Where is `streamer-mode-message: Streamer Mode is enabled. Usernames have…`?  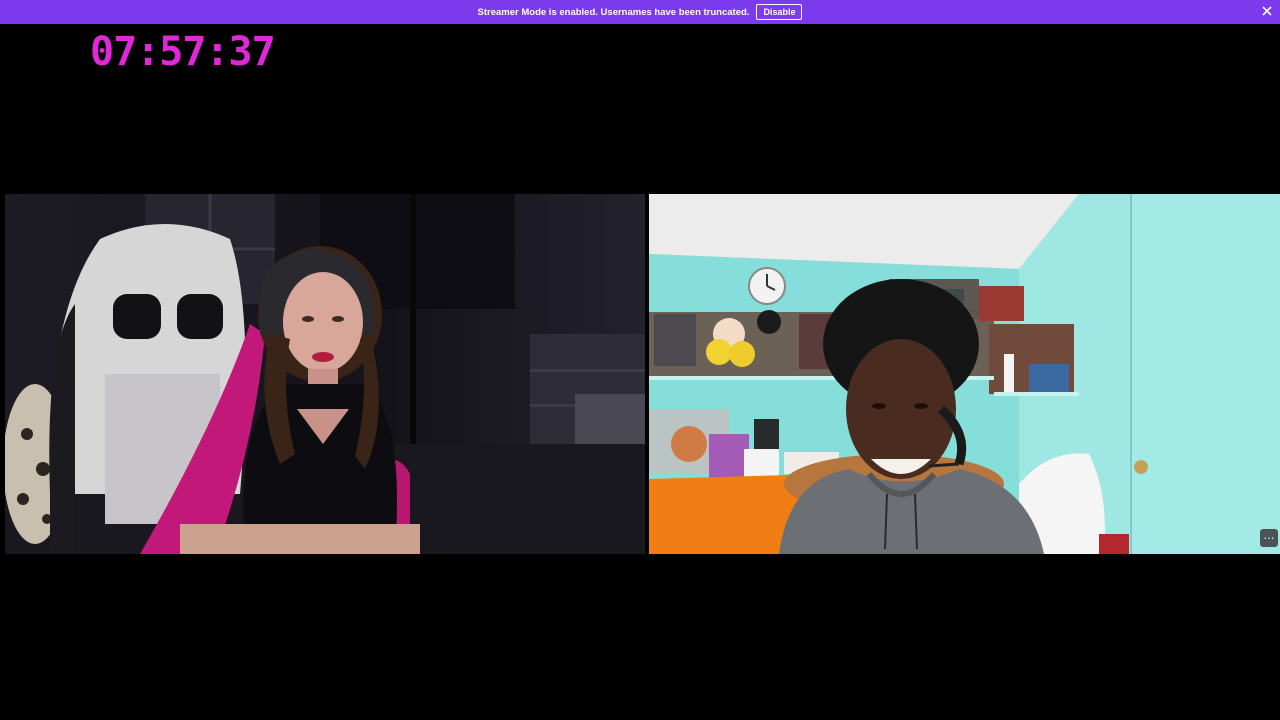
streamer-mode-message: Streamer Mode is enabled. Usernames have… is located at coordinates (613, 12).